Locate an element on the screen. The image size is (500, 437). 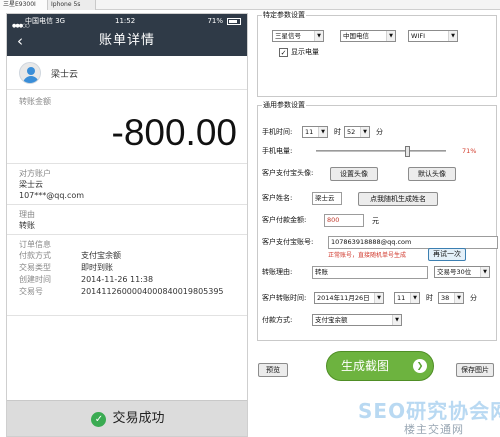
retry-button: 再试一次 is located at coordinates (447, 254).